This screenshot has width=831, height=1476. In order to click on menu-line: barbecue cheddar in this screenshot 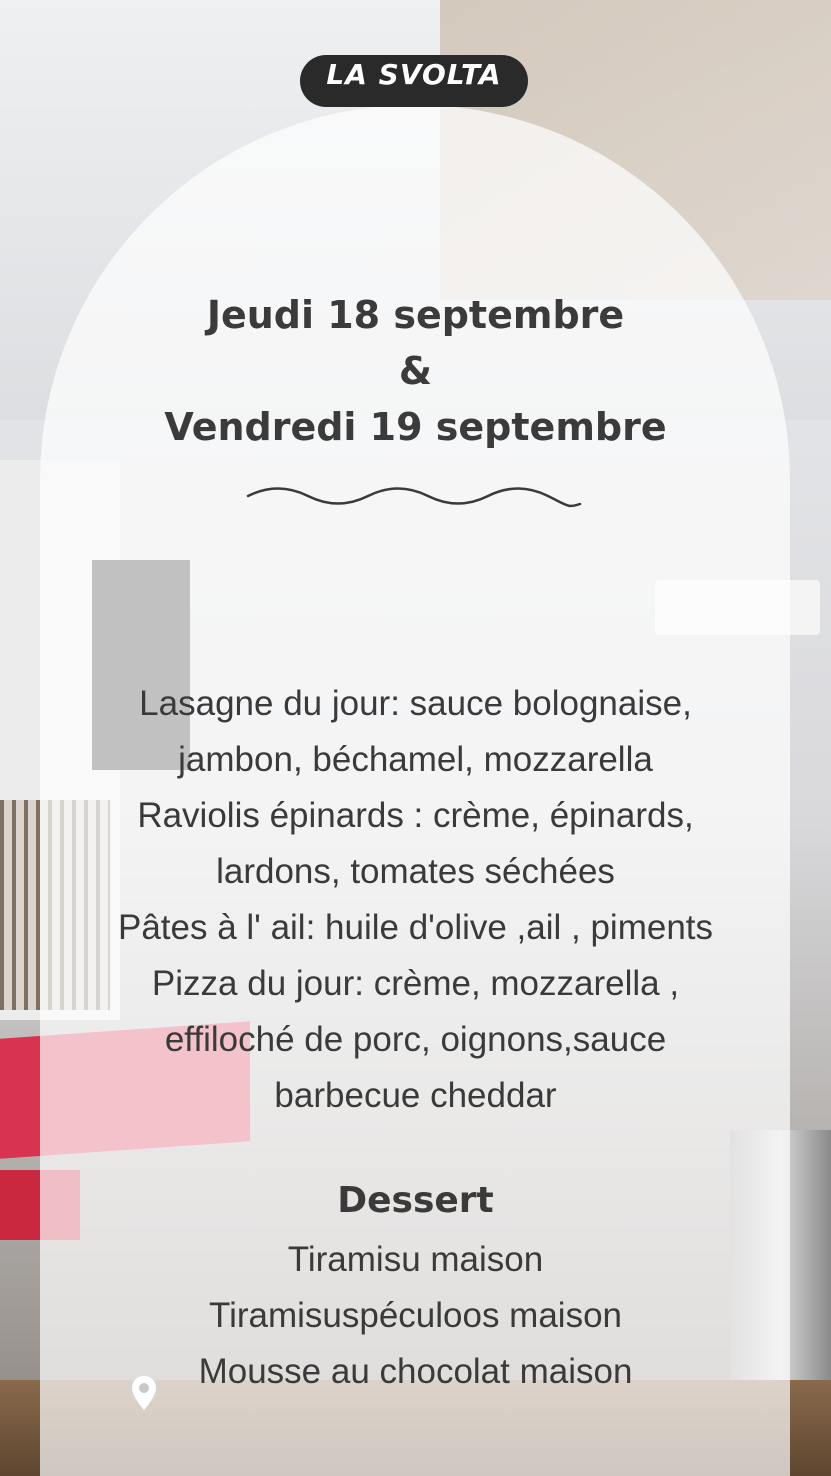, I will do `click(415, 1095)`.